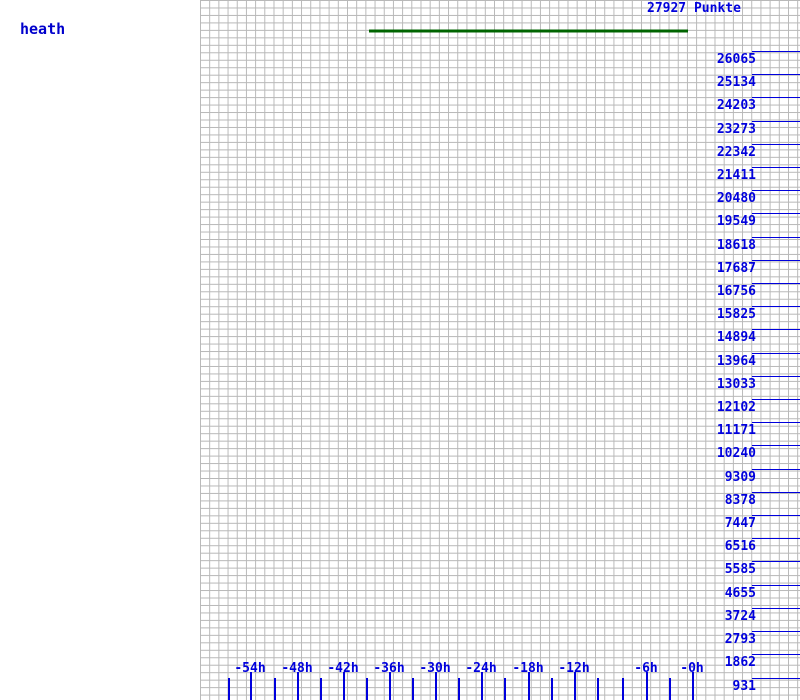 The width and height of the screenshot is (800, 700). What do you see at coordinates (528, 668) in the screenshot?
I see `x-axis-tick-label: -18h` at bounding box center [528, 668].